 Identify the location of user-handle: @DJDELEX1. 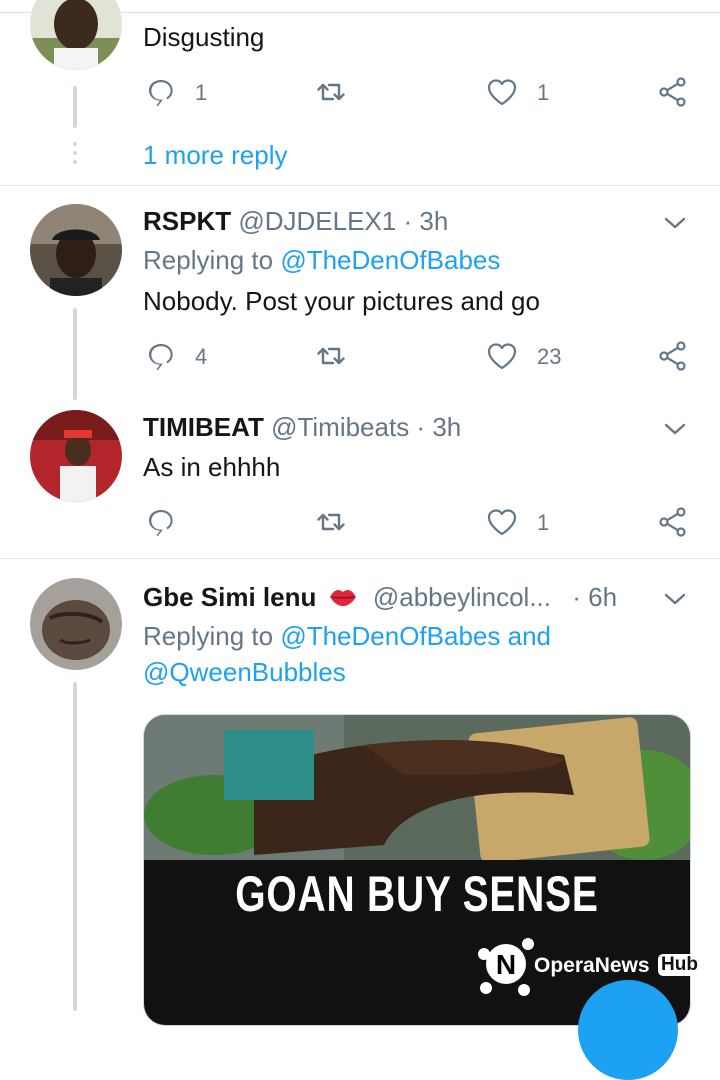
(317, 221).